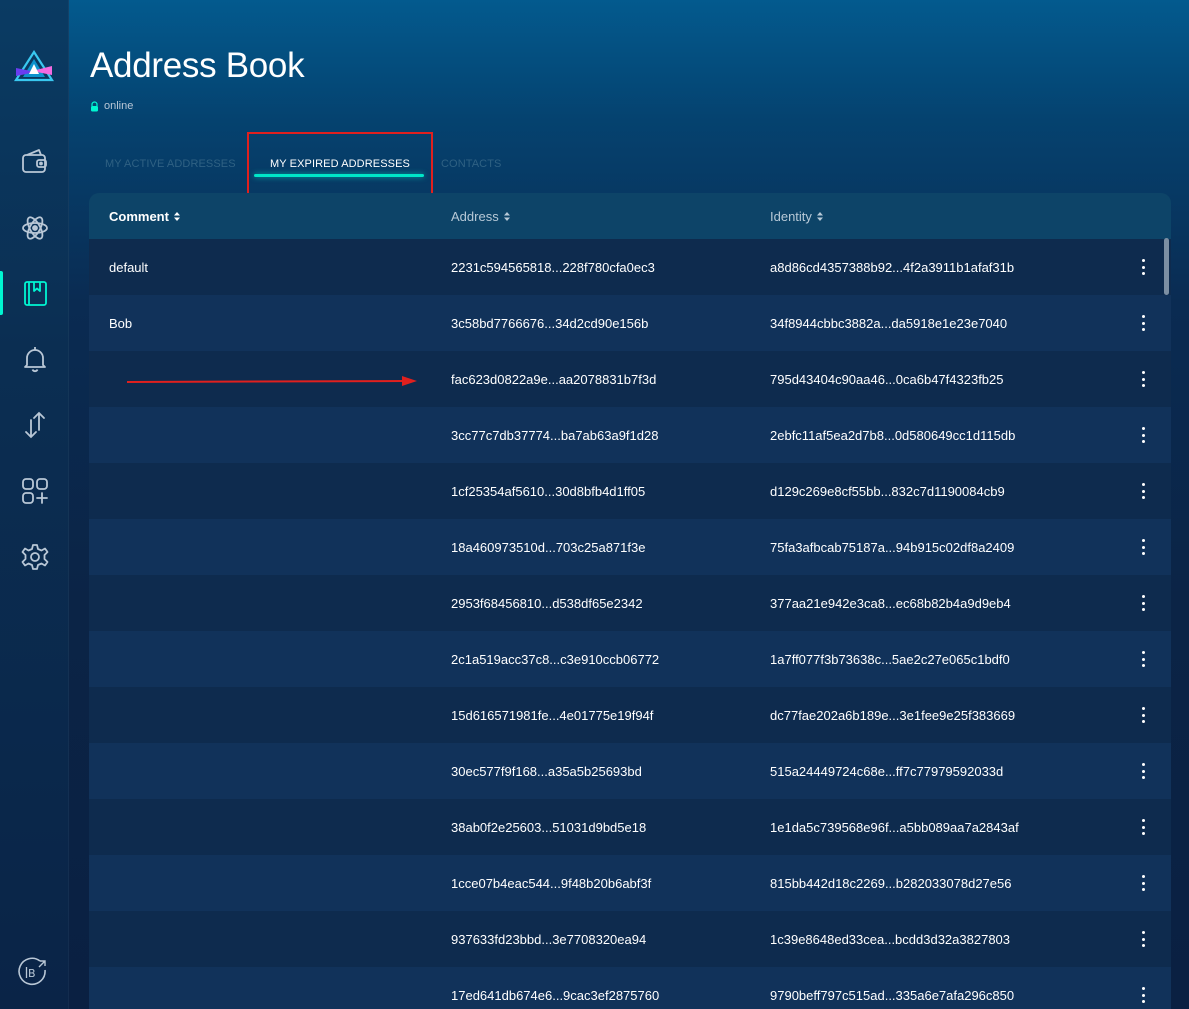 Image resolution: width=1189 pixels, height=1009 pixels. I want to click on settings-icon, so click(34, 557).